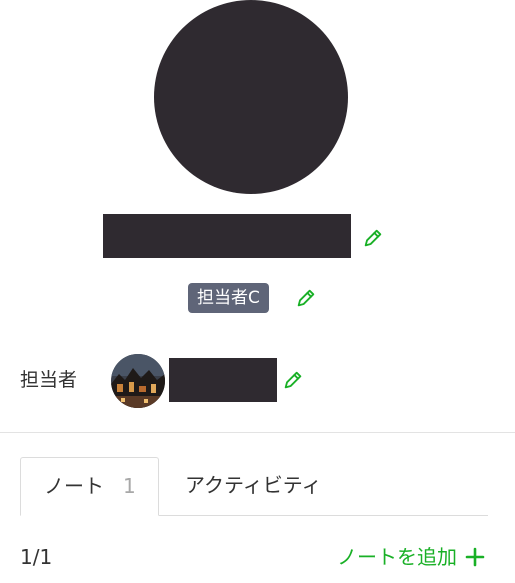 Image resolution: width=515 pixels, height=583 pixels. What do you see at coordinates (373, 238) in the screenshot?
I see `edit-name-pencil-icon` at bounding box center [373, 238].